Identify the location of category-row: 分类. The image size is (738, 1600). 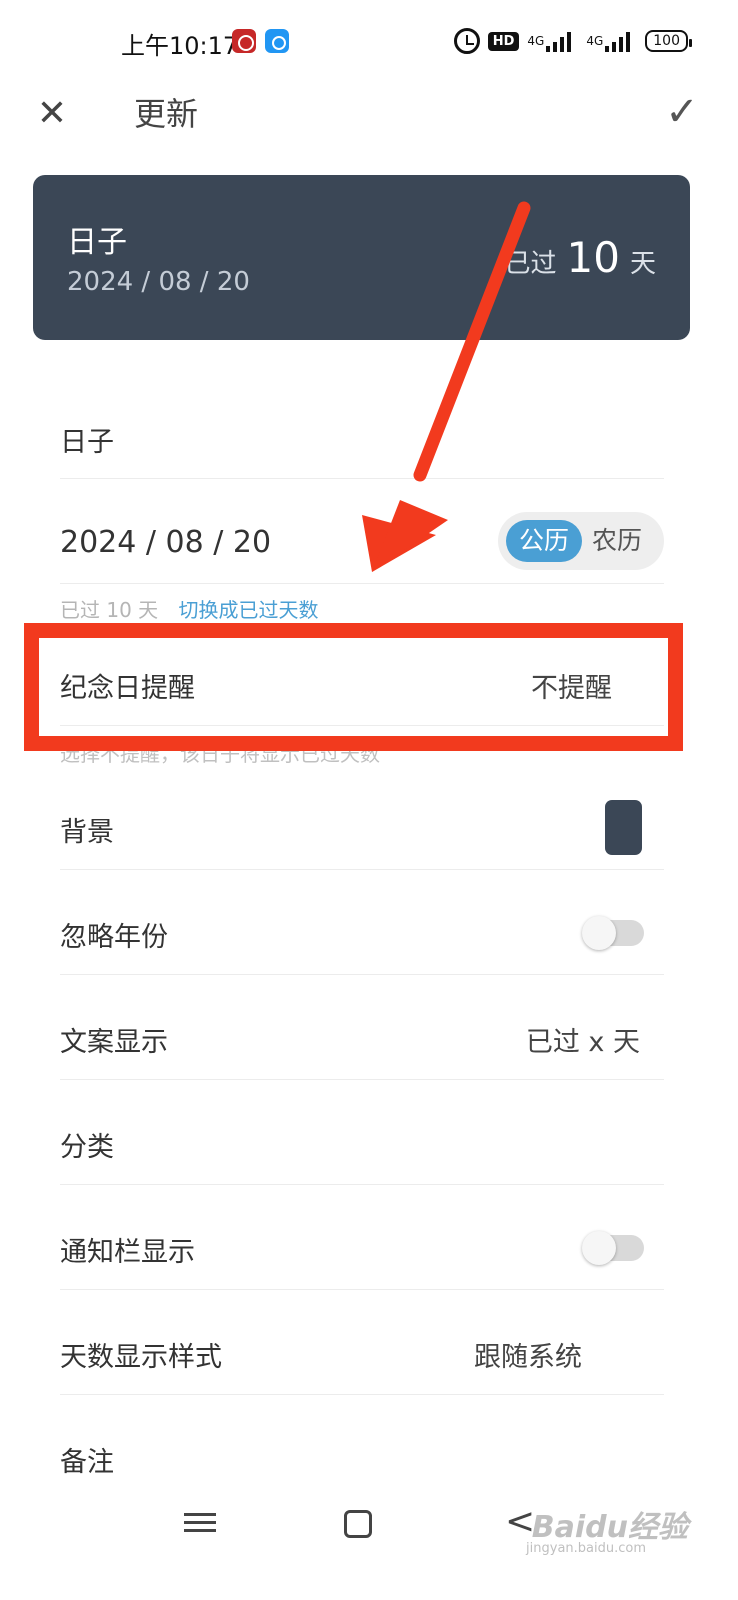
(362, 1145).